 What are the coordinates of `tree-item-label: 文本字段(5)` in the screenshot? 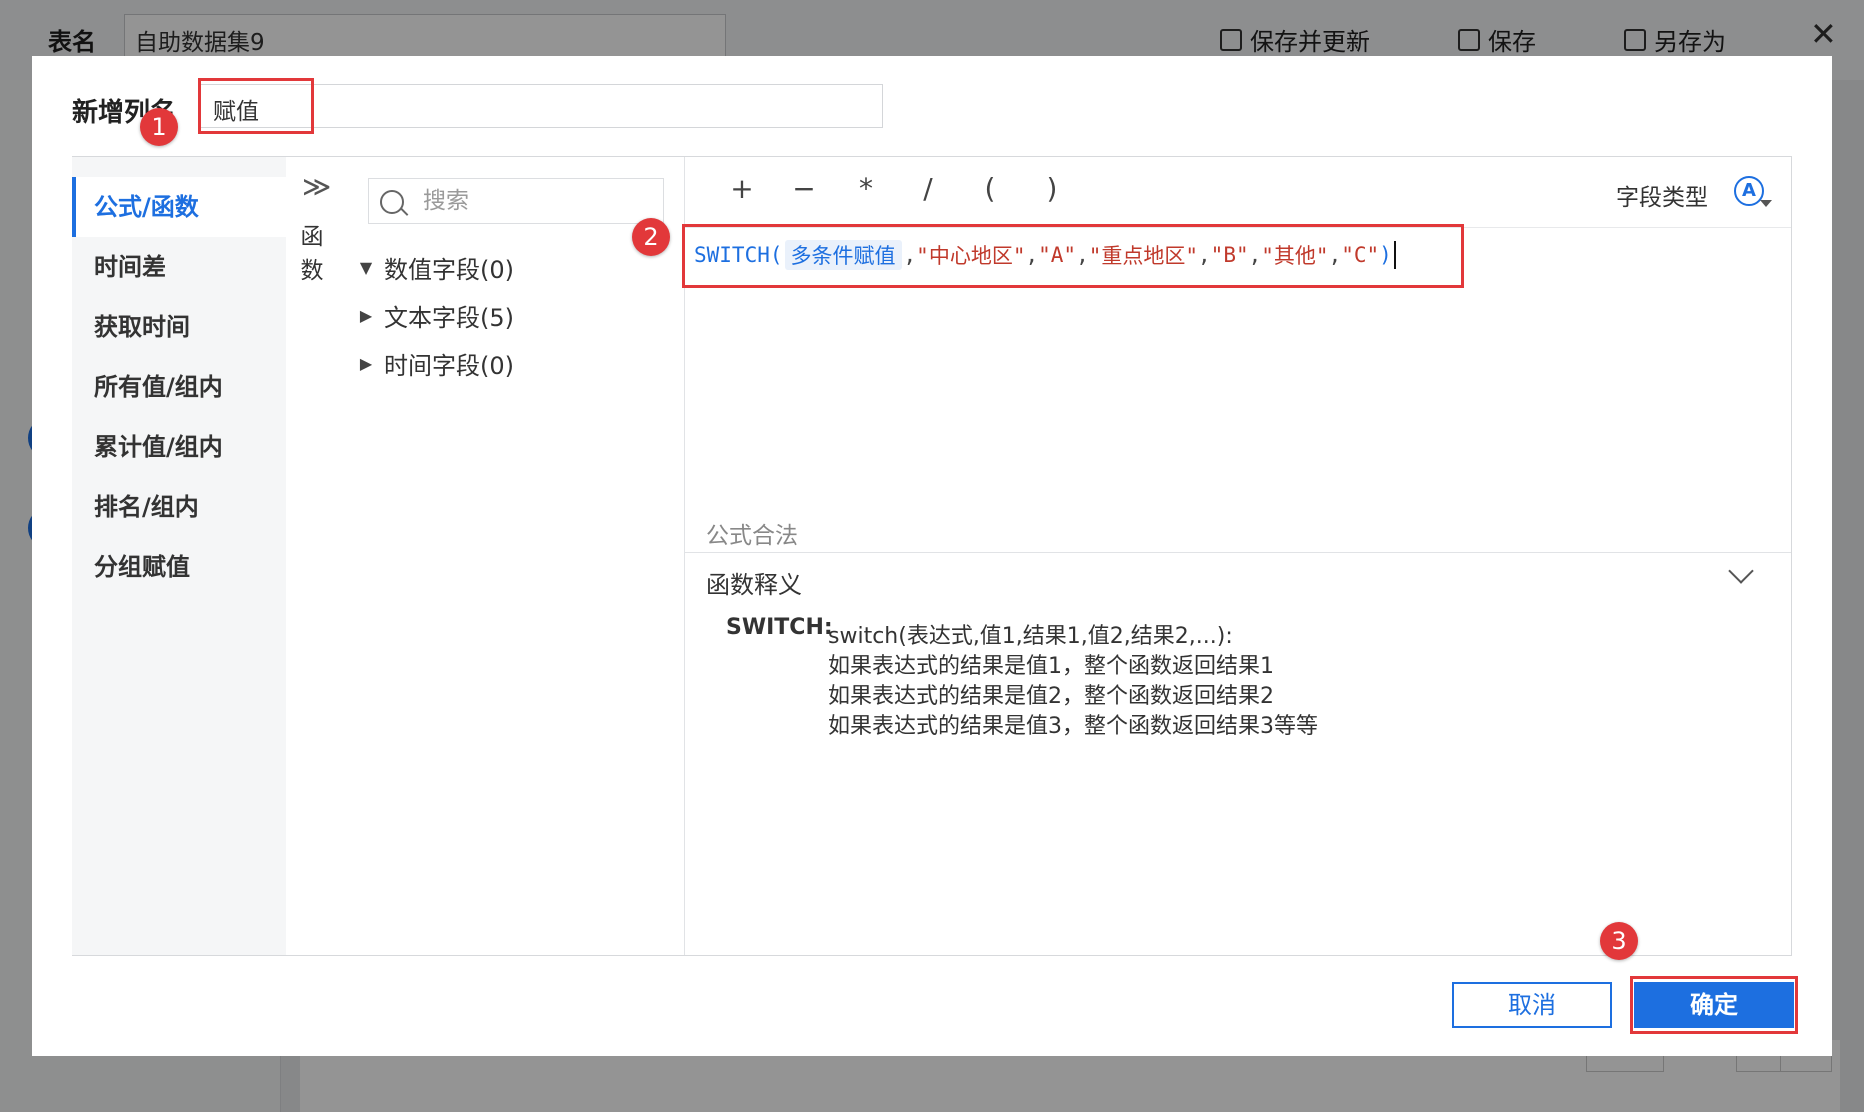 It's located at (449, 318).